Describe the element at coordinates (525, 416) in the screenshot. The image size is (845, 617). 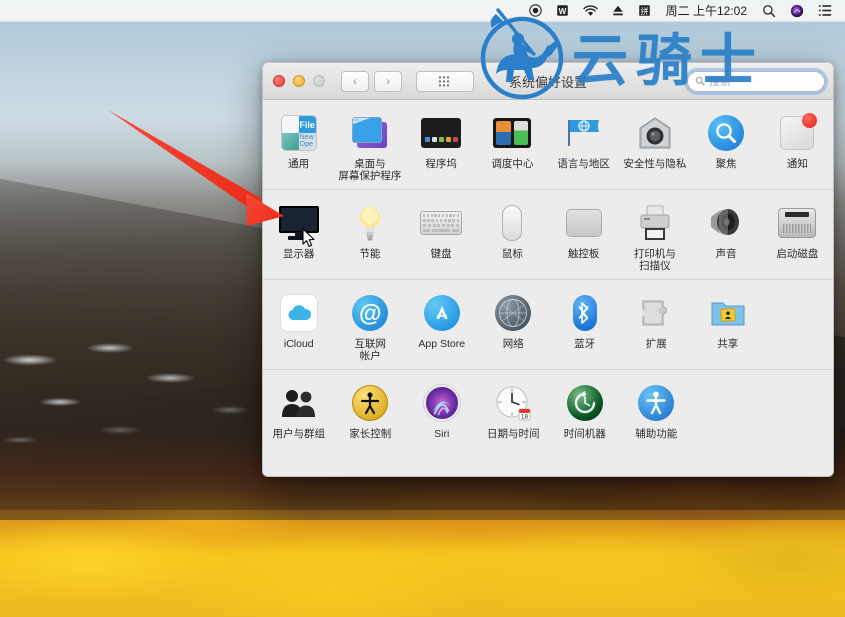
I see `svg-text: 18` at that location.